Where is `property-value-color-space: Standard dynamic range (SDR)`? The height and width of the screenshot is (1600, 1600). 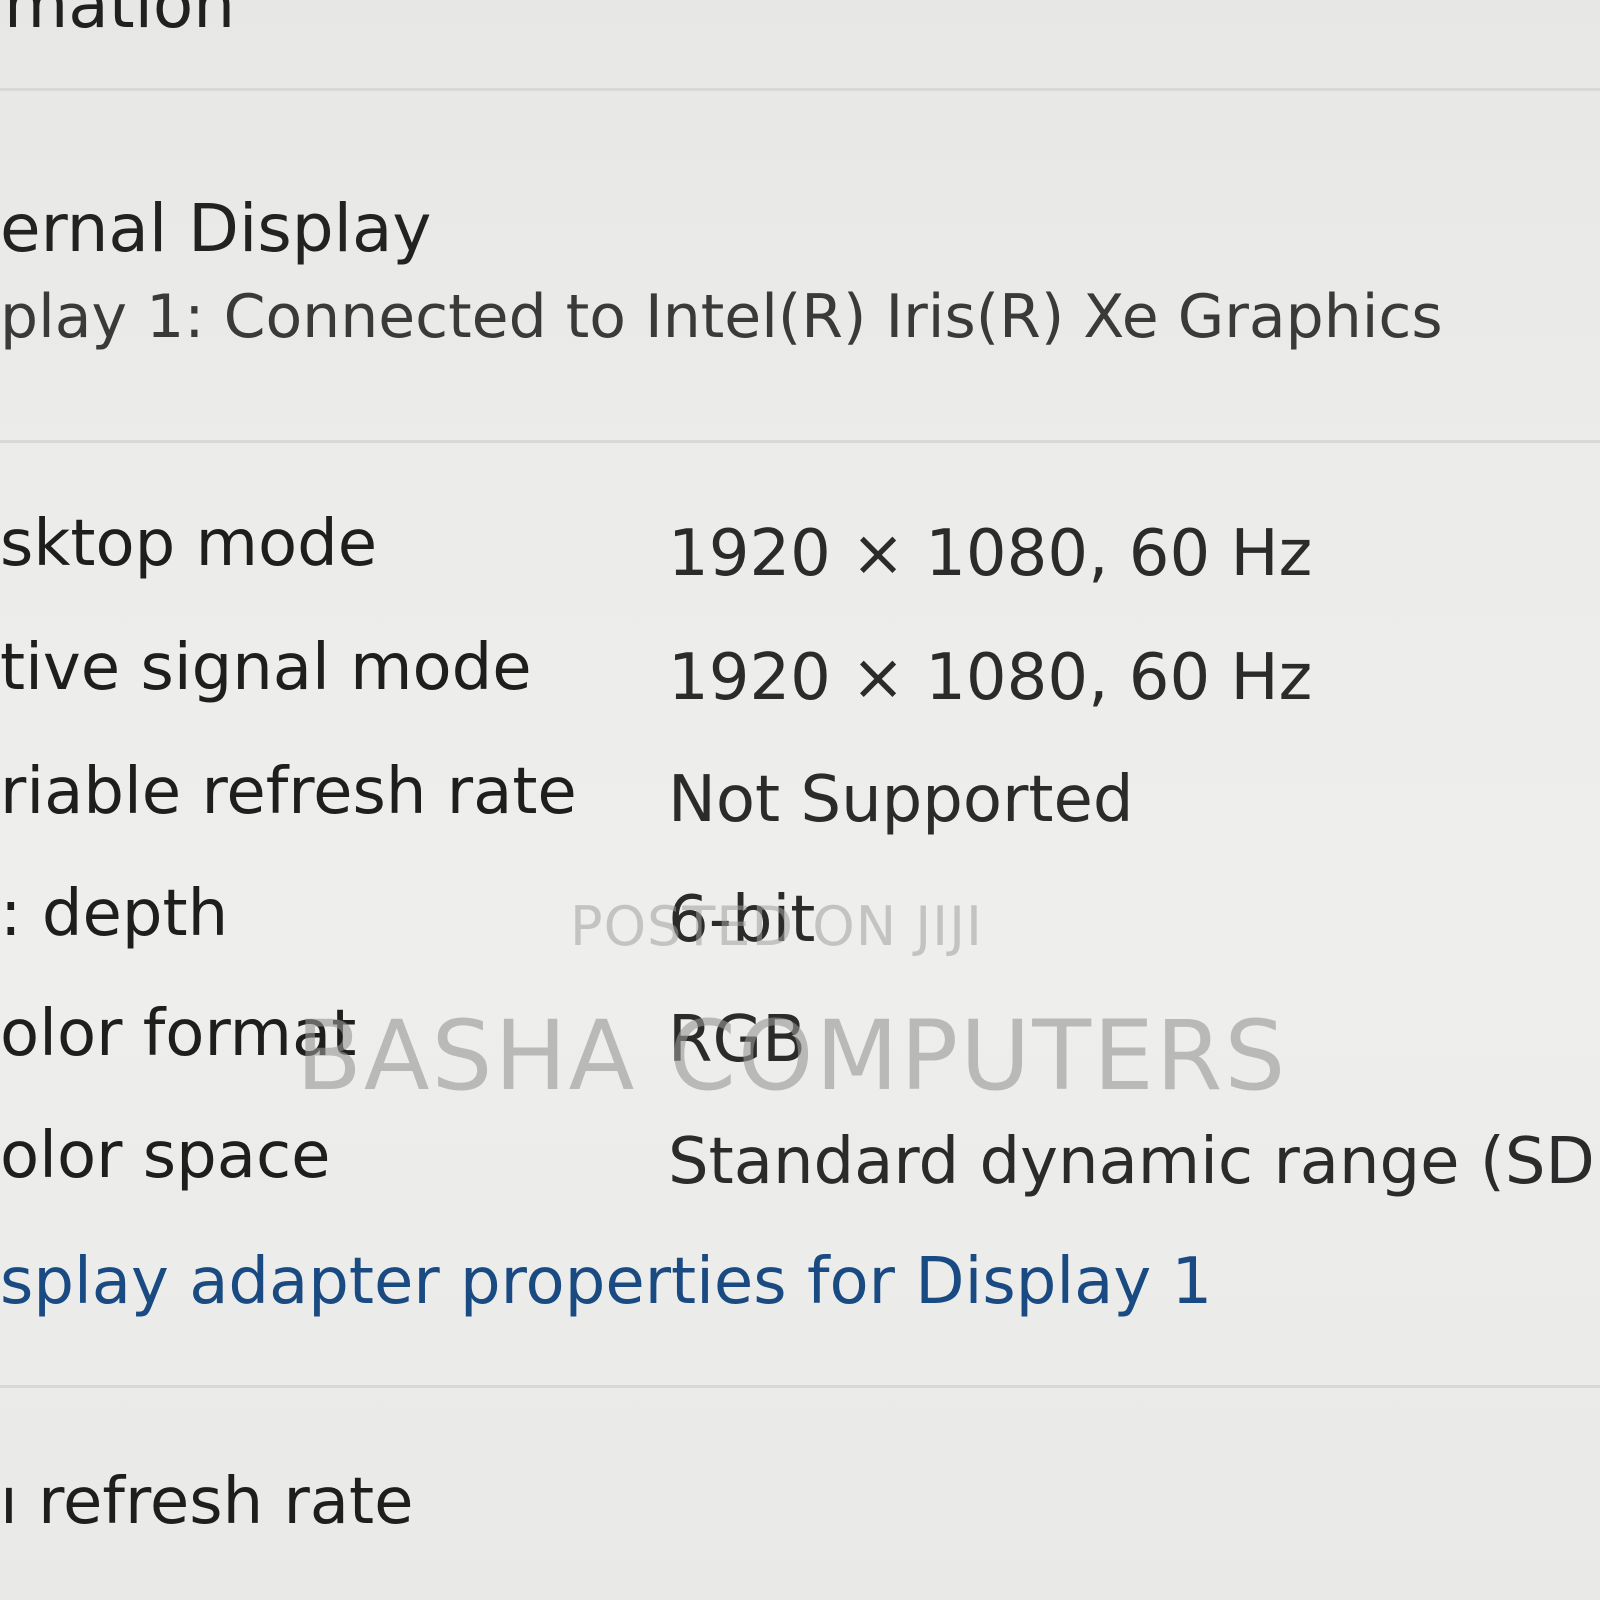
property-value-color-space: Standard dynamic range (SDR) is located at coordinates (1134, 1162).